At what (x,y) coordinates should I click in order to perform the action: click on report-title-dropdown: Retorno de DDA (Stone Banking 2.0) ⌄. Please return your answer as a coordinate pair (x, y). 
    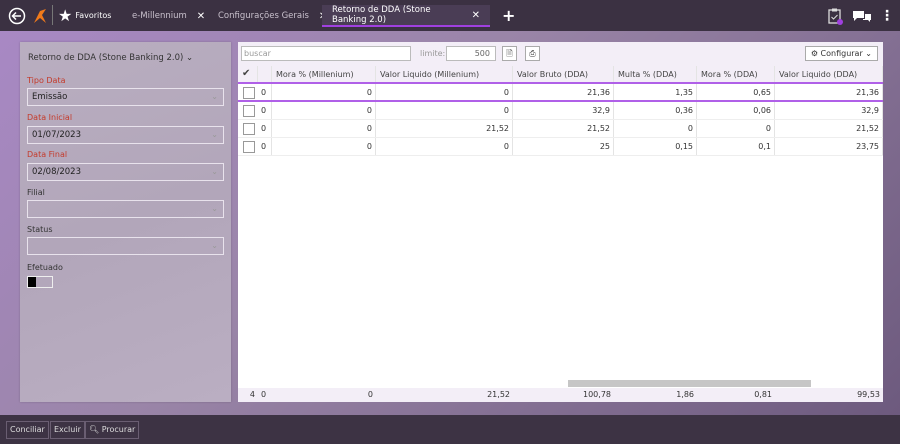
    Looking at the image, I should click on (110, 58).